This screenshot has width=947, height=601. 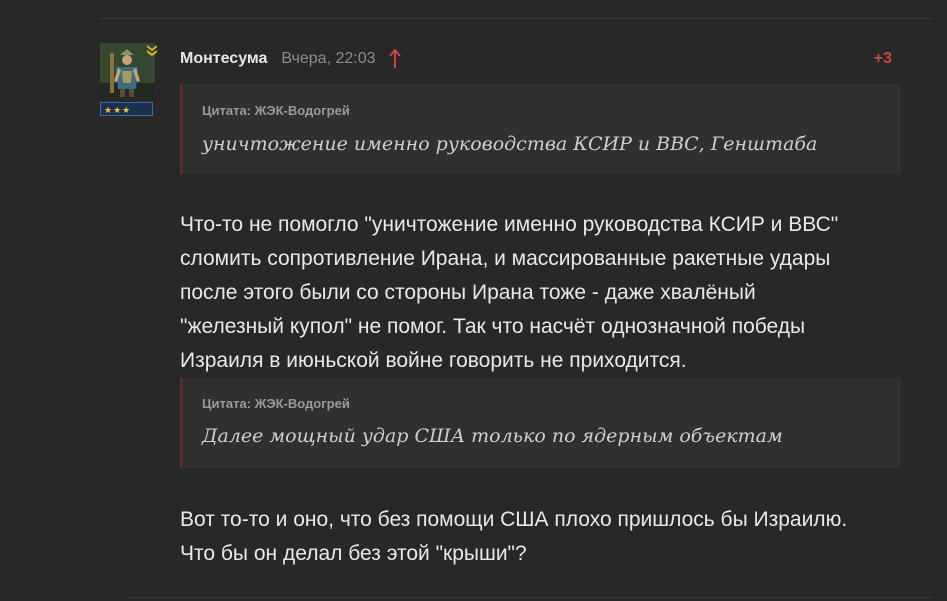 What do you see at coordinates (223, 59) in the screenshot?
I see `author-name: Монтесума` at bounding box center [223, 59].